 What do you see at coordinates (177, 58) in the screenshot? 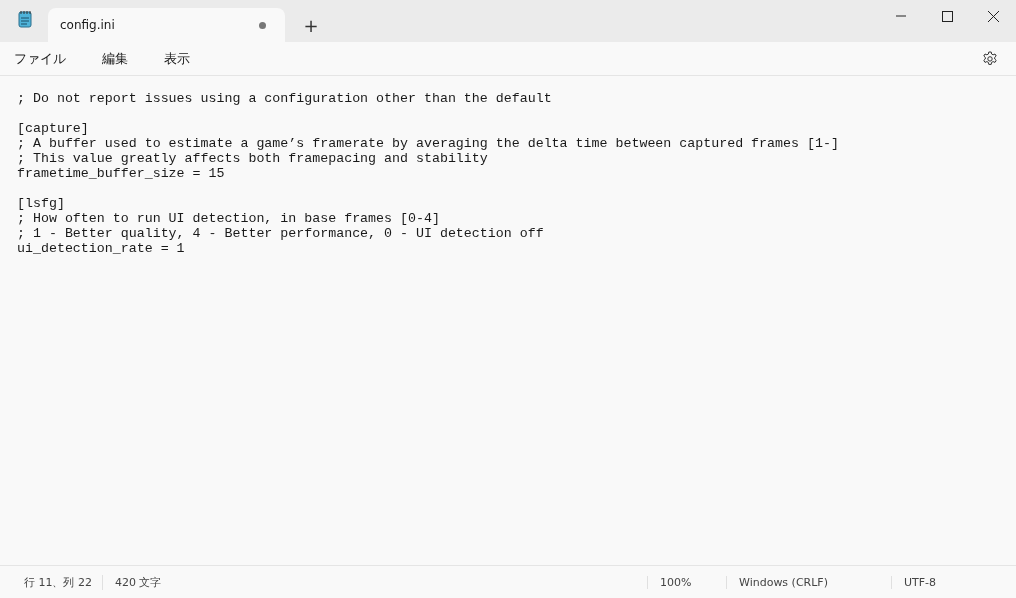
I see `menu-item: 表示` at bounding box center [177, 58].